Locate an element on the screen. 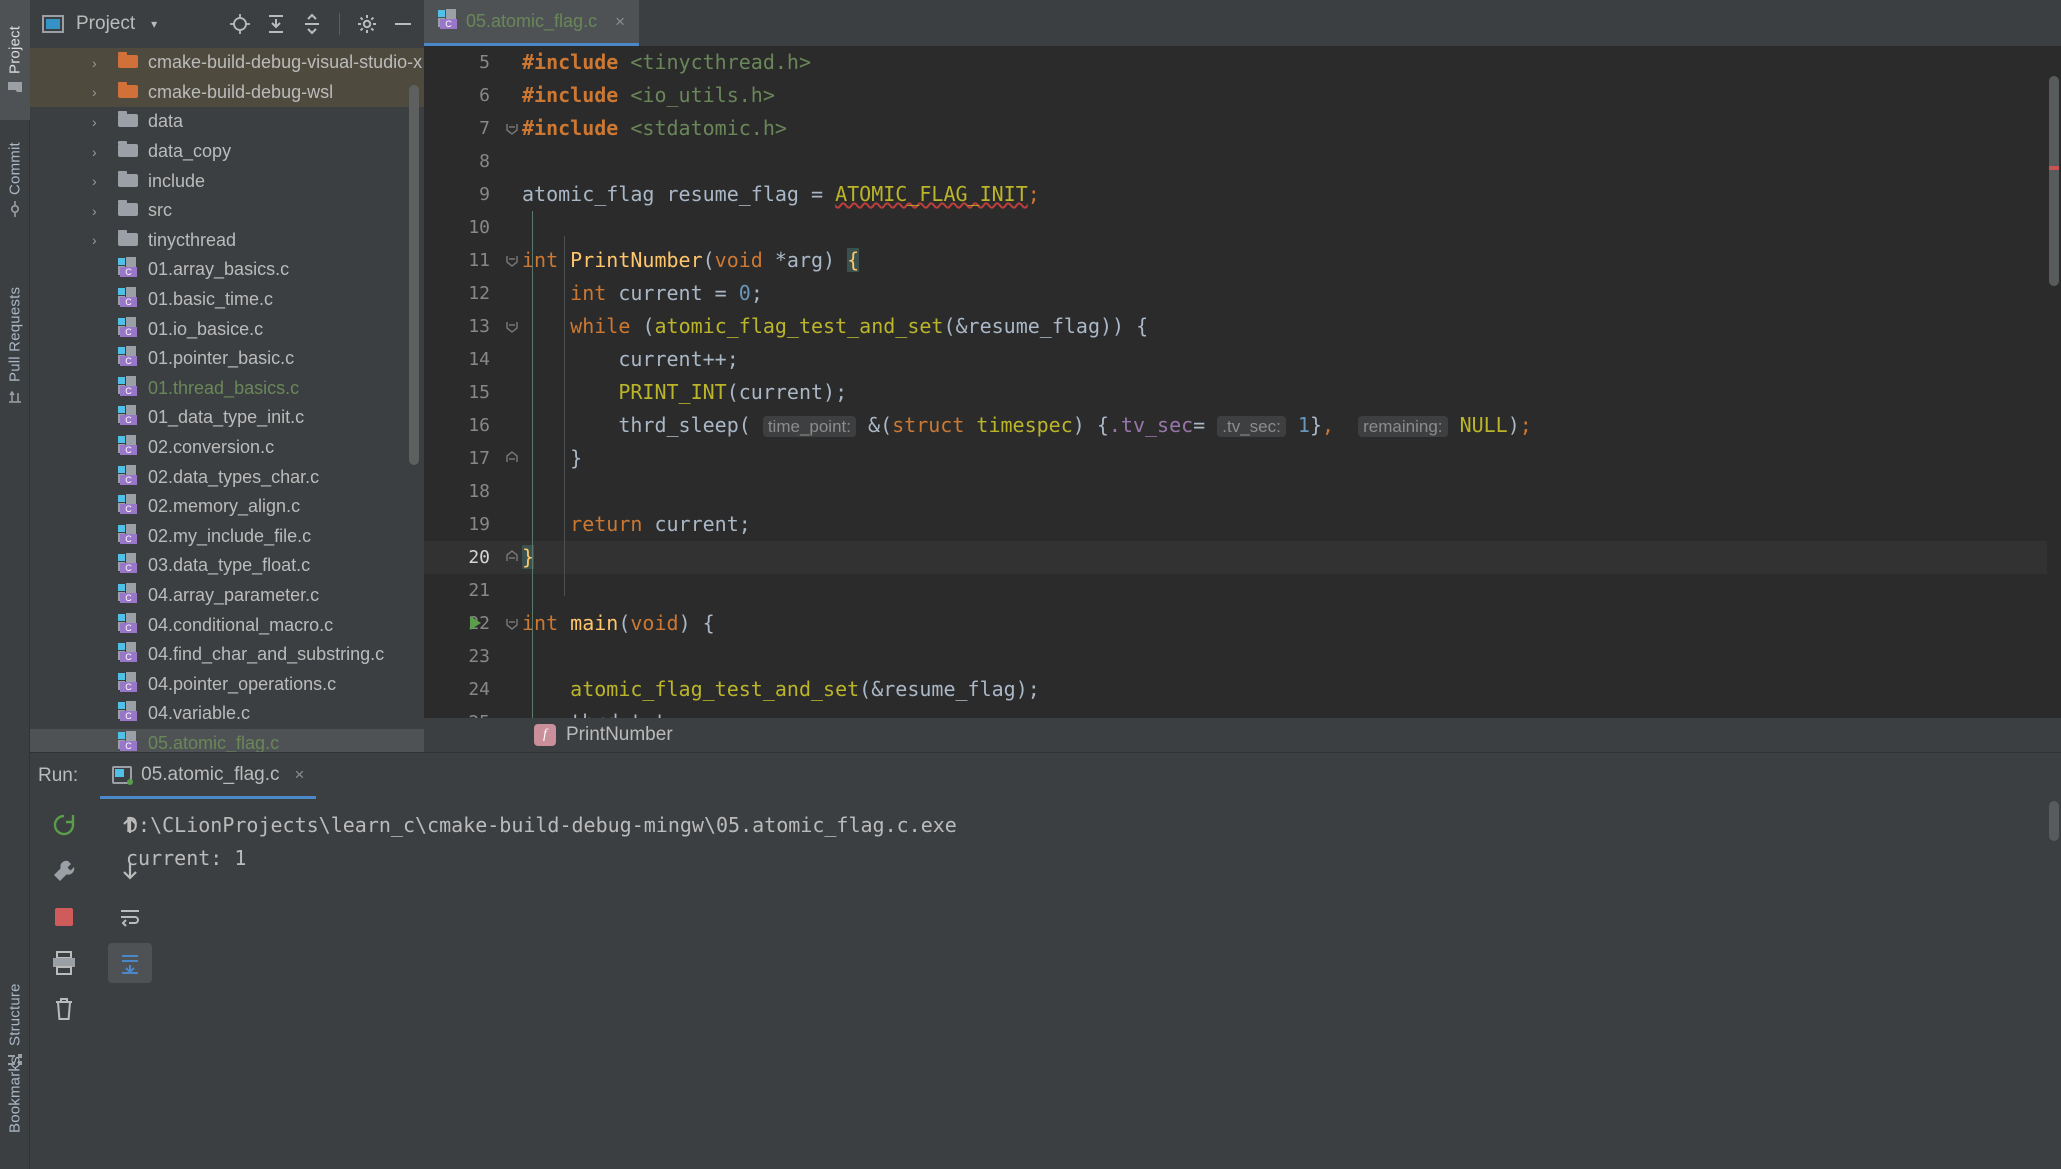 This screenshot has height=1169, width=2061. tree-file-item: C 04.array_parameter.c is located at coordinates (227, 596).